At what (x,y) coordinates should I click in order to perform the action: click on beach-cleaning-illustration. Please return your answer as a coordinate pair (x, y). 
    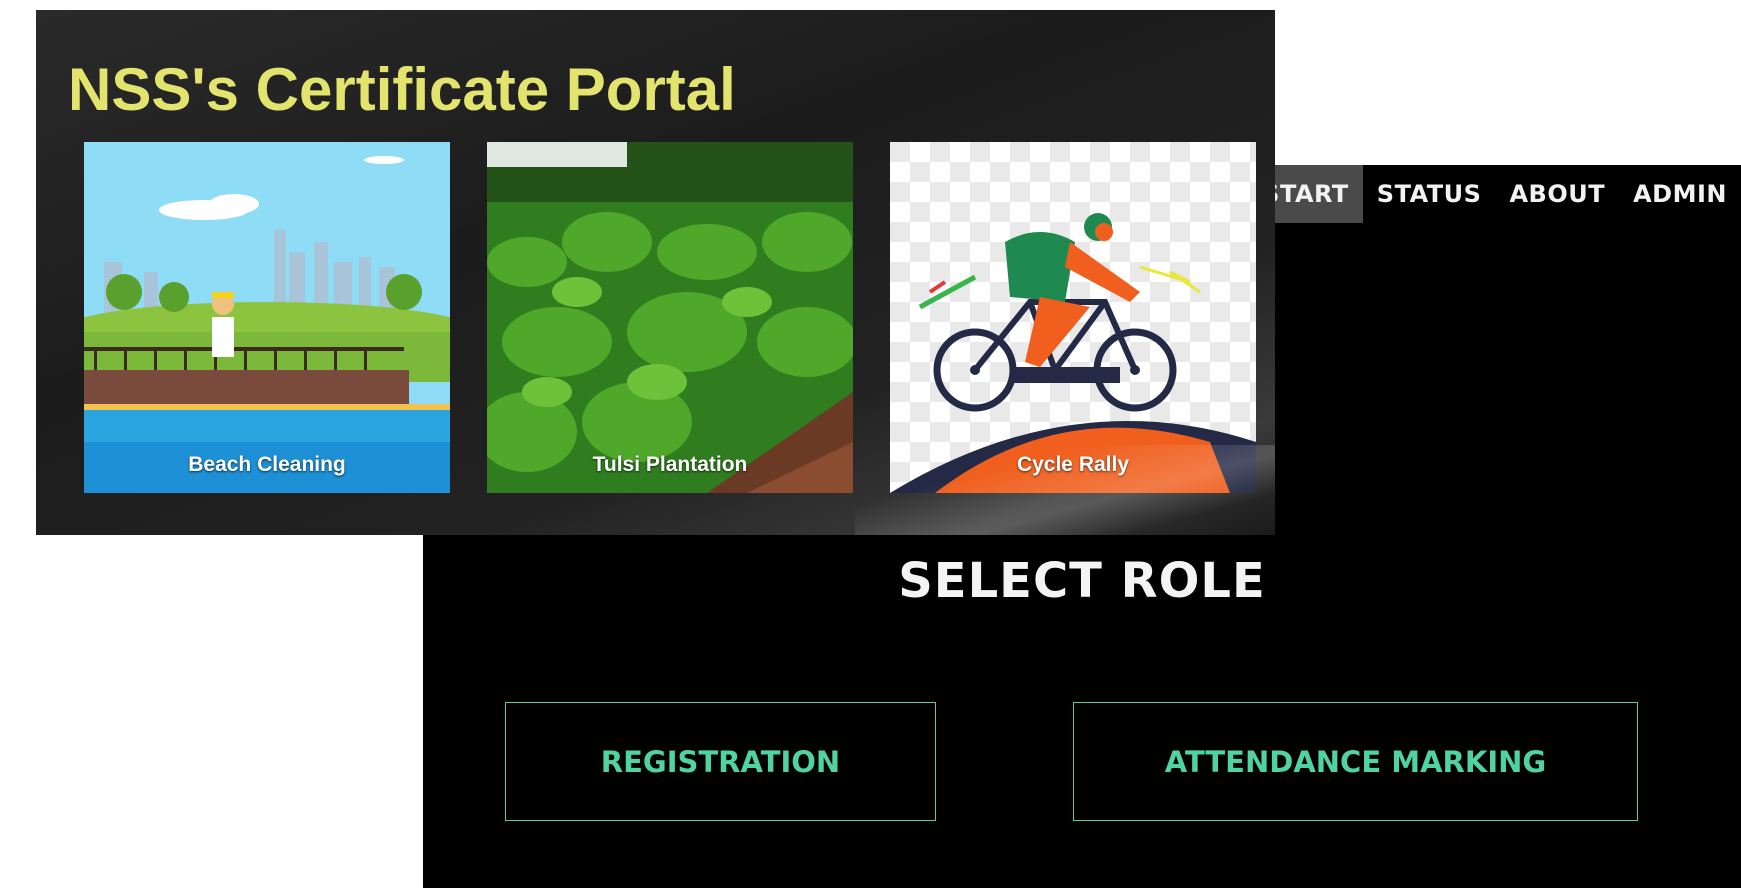
    Looking at the image, I should click on (267, 317).